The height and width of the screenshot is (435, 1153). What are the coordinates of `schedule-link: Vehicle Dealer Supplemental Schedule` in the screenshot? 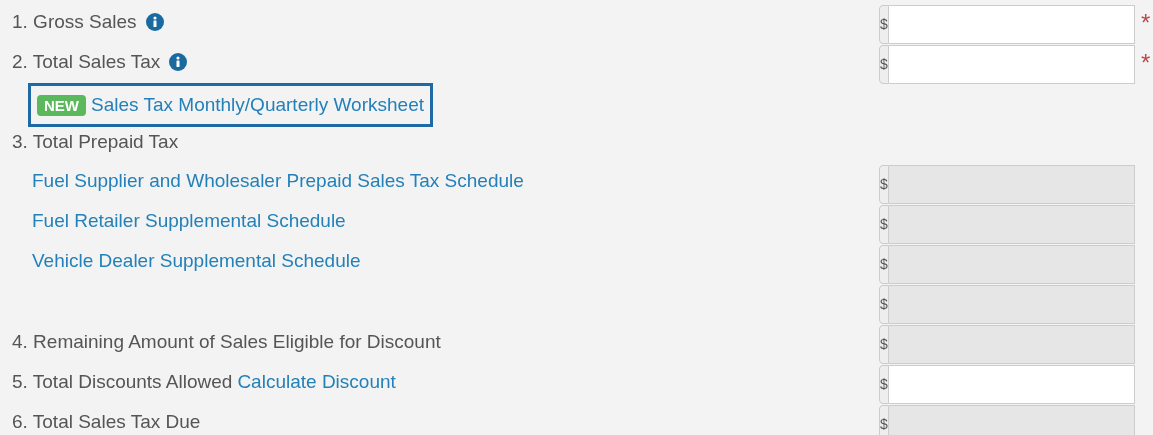 It's located at (196, 261).